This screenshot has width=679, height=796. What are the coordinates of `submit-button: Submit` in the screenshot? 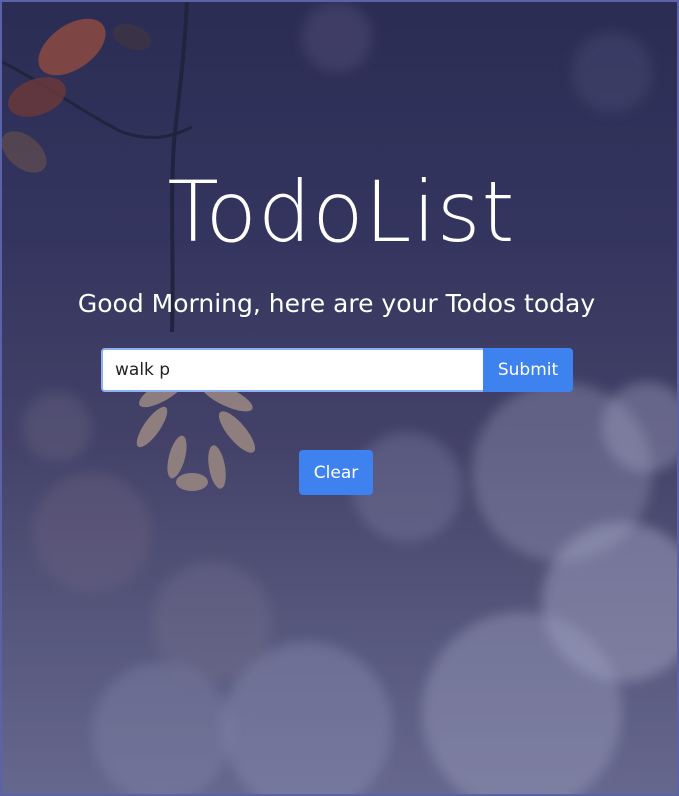 It's located at (528, 370).